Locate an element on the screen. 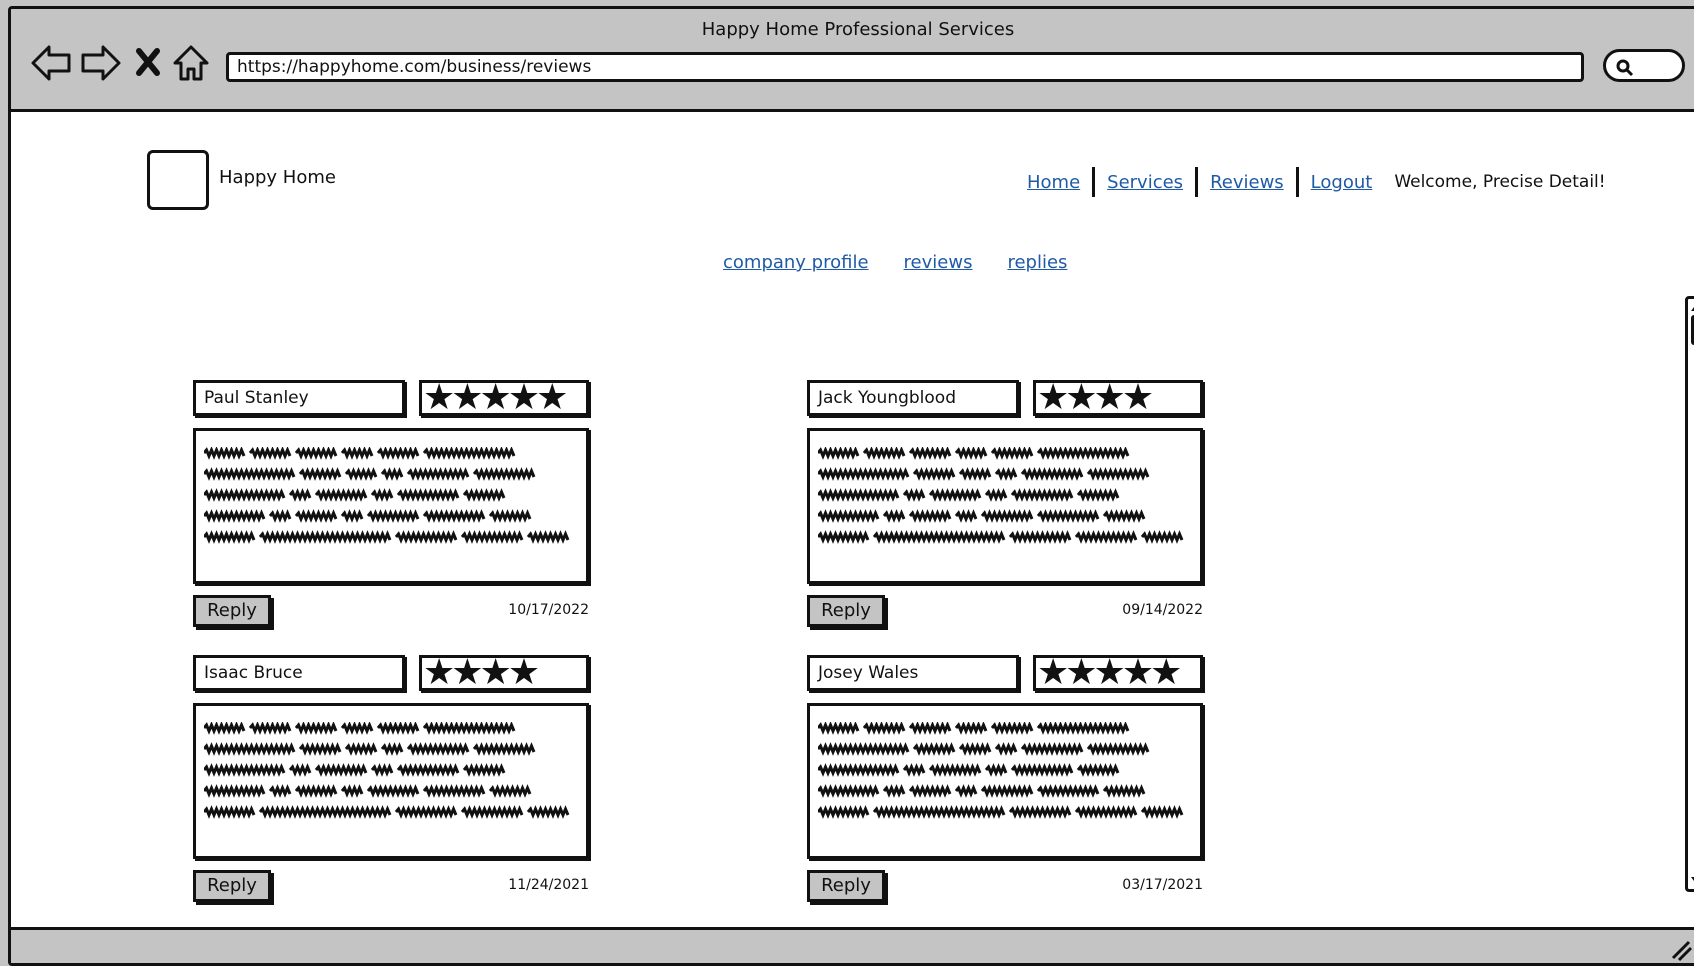 Image resolution: width=1694 pixels, height=966 pixels. review-text-placeholder is located at coordinates (387, 495).